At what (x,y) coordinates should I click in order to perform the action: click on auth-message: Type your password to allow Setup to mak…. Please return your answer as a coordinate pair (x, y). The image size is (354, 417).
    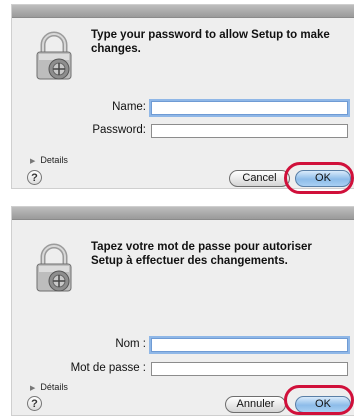
    Looking at the image, I should click on (210, 42).